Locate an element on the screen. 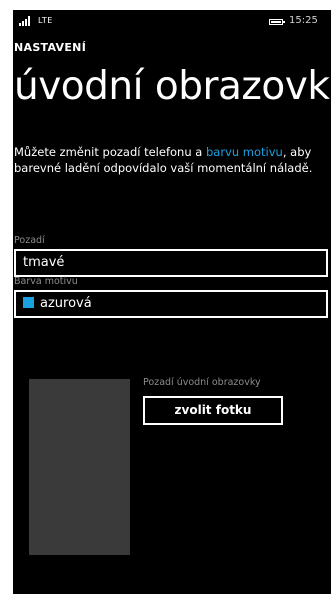 Image resolution: width=332 pixels, height=594 pixels. background-select: tmavé is located at coordinates (171, 263).